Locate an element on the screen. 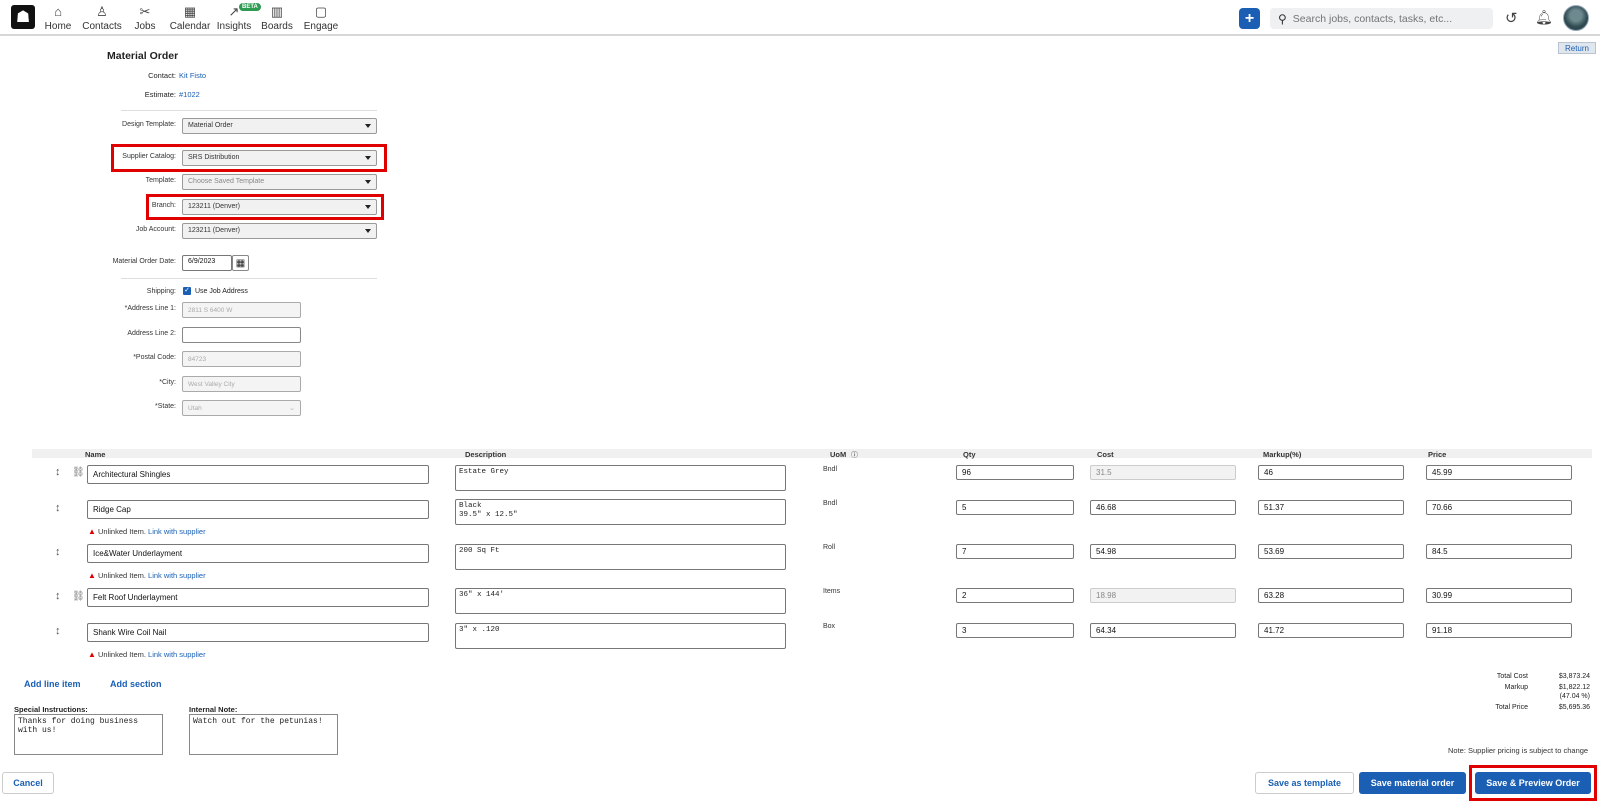 The image size is (1600, 806). item-name-input: Ice&Water Underlayment is located at coordinates (258, 553).